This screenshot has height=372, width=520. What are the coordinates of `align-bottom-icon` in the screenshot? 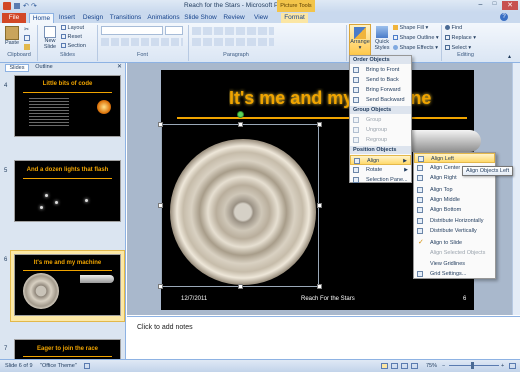 It's located at (420, 210).